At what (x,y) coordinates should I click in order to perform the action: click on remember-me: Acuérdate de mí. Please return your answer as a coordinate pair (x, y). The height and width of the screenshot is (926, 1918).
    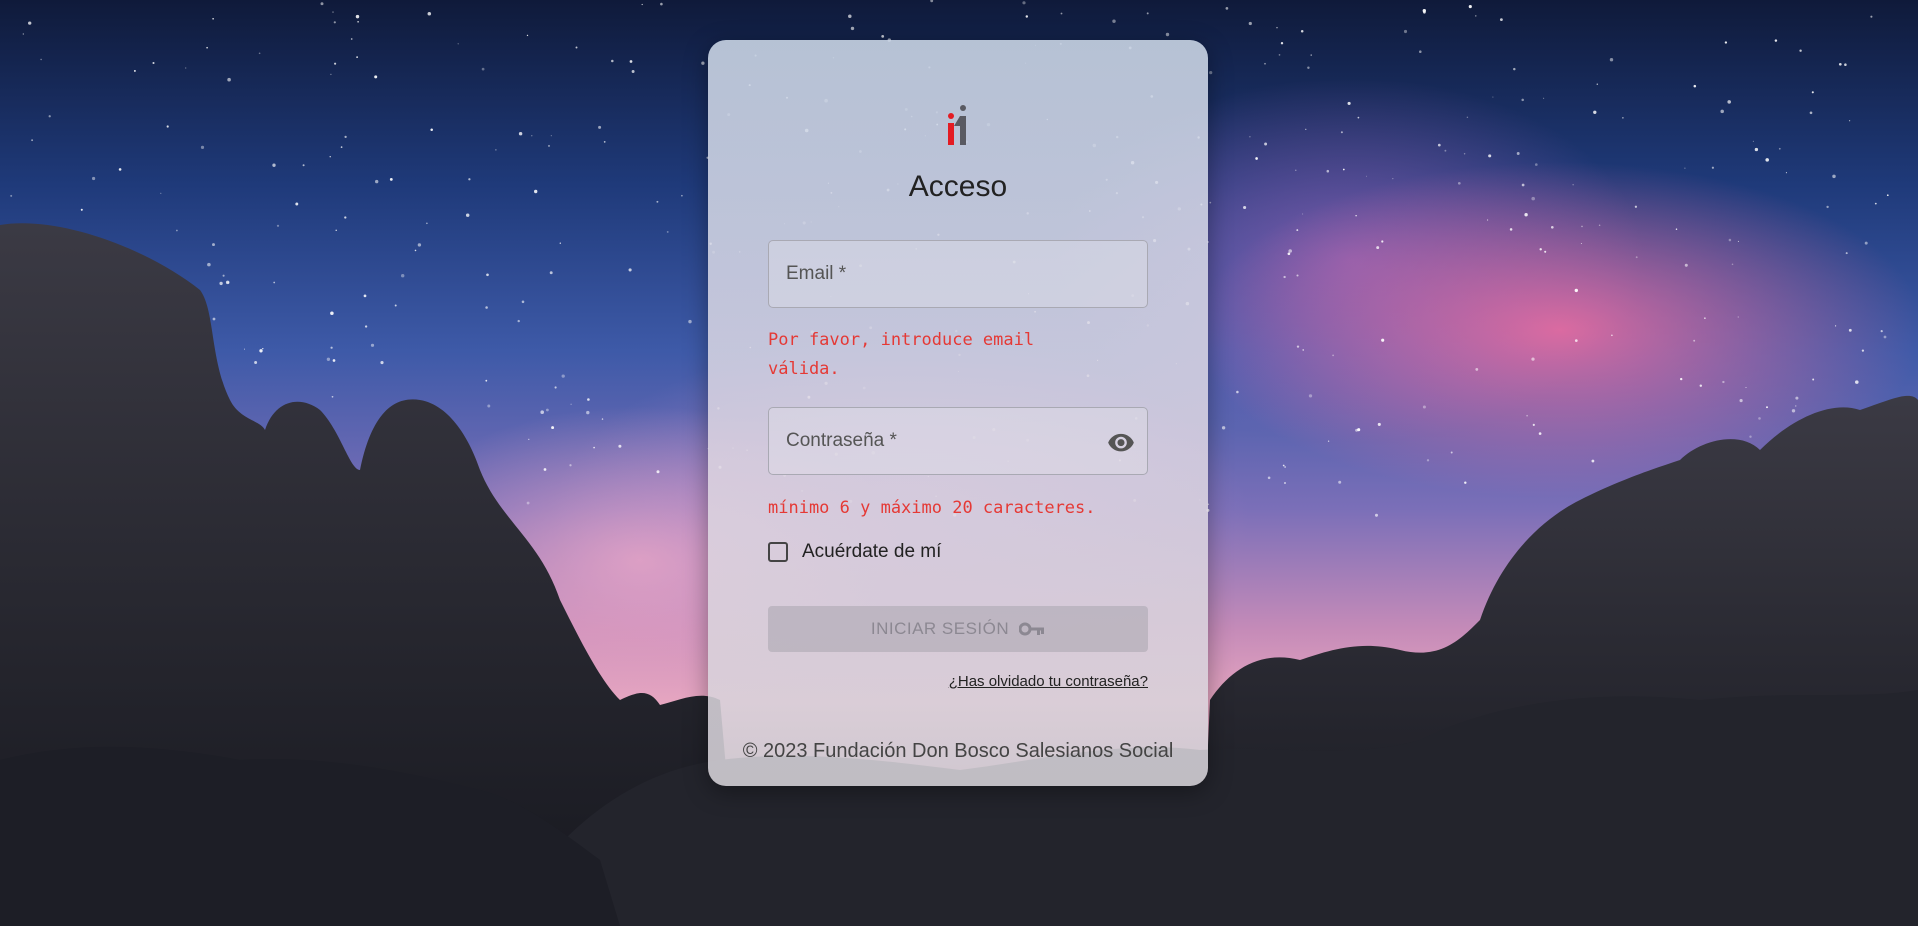
    Looking at the image, I should click on (854, 552).